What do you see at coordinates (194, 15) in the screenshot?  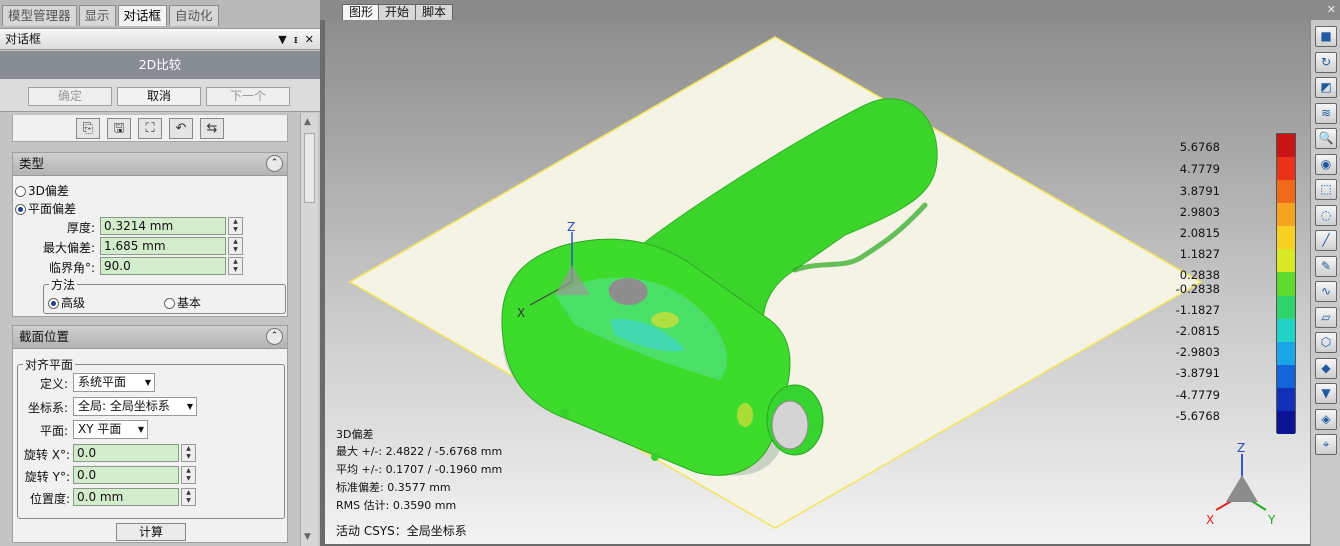 I see `tab-automation: 自动化` at bounding box center [194, 15].